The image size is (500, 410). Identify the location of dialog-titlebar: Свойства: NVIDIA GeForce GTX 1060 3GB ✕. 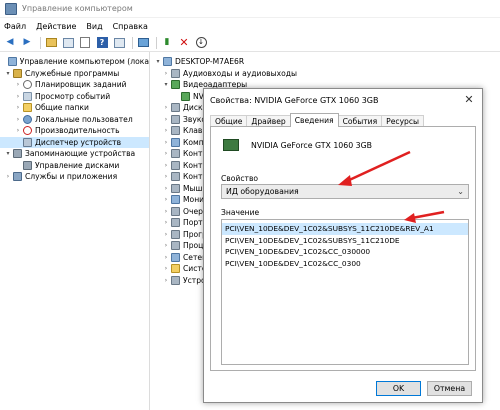
(343, 100).